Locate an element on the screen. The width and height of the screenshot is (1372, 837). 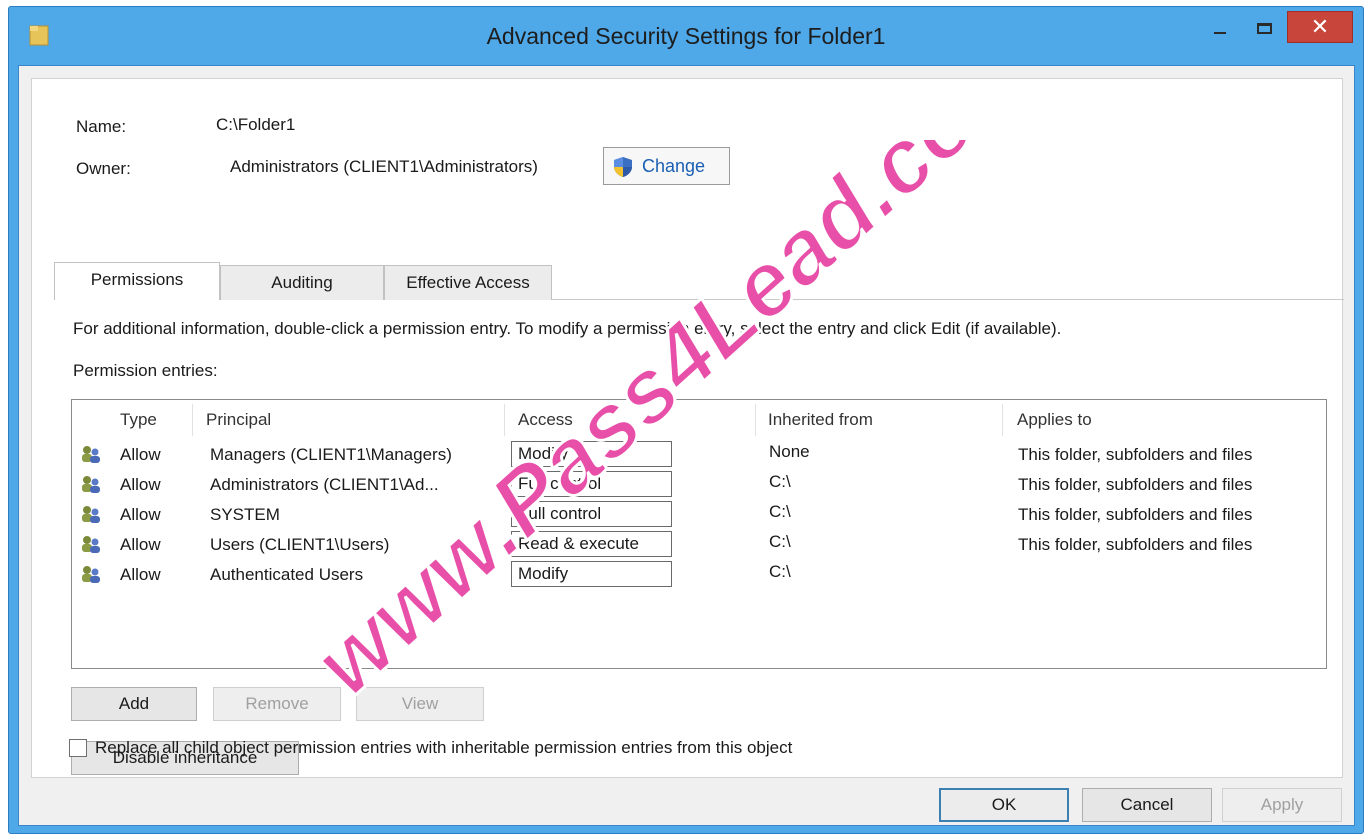
maximize-icon is located at coordinates (1264, 28).